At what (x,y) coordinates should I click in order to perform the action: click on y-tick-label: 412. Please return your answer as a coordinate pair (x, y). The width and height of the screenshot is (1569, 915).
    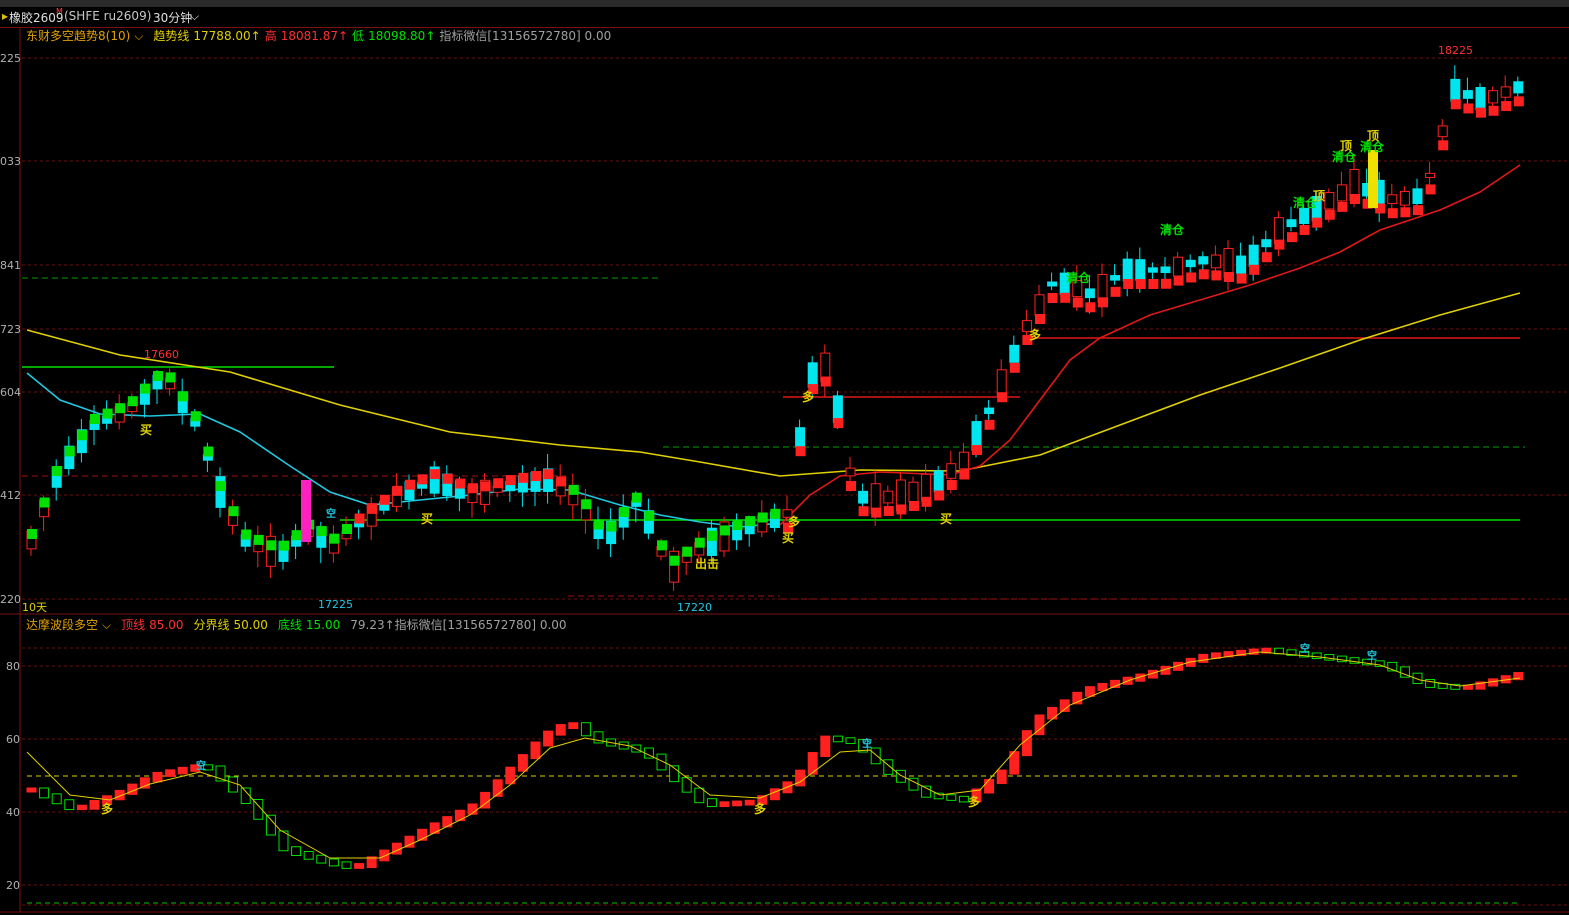
    Looking at the image, I should click on (10, 495).